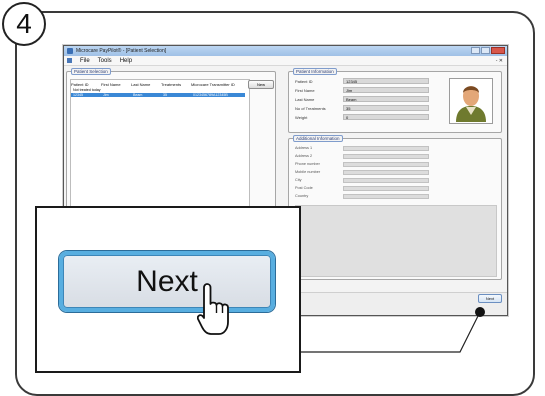 The image size is (545, 396). I want to click on info-row-weight: Weight 0, so click(362, 117).